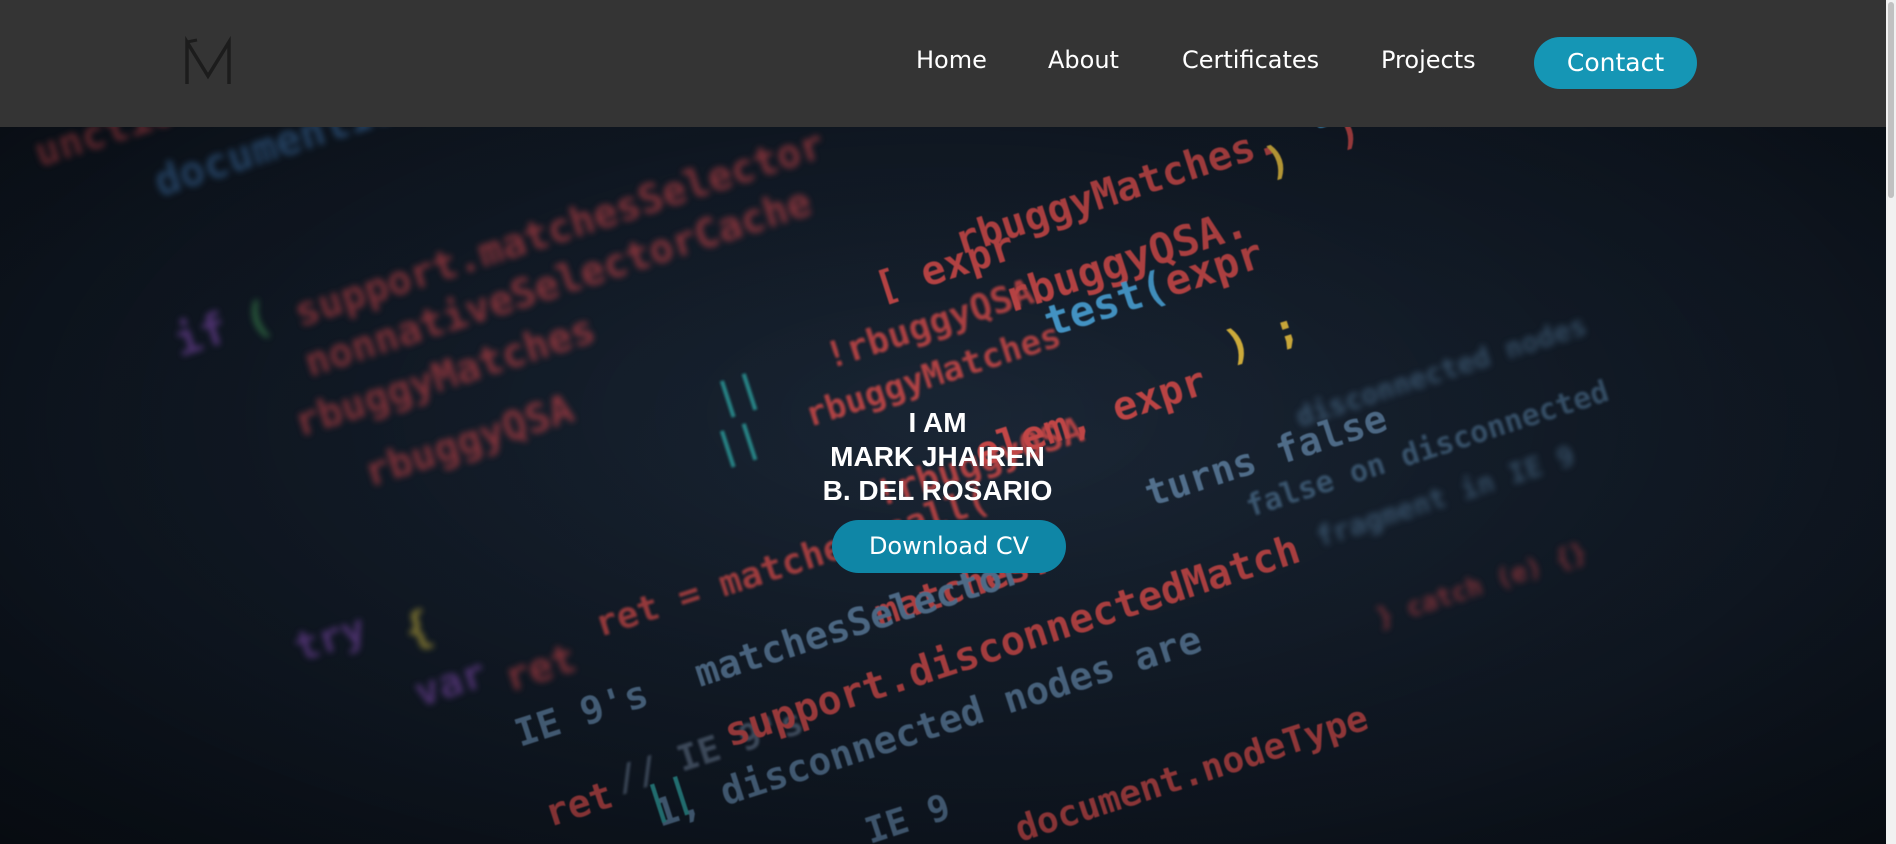  What do you see at coordinates (1250, 60) in the screenshot?
I see `nav-certificates-link: Certificates` at bounding box center [1250, 60].